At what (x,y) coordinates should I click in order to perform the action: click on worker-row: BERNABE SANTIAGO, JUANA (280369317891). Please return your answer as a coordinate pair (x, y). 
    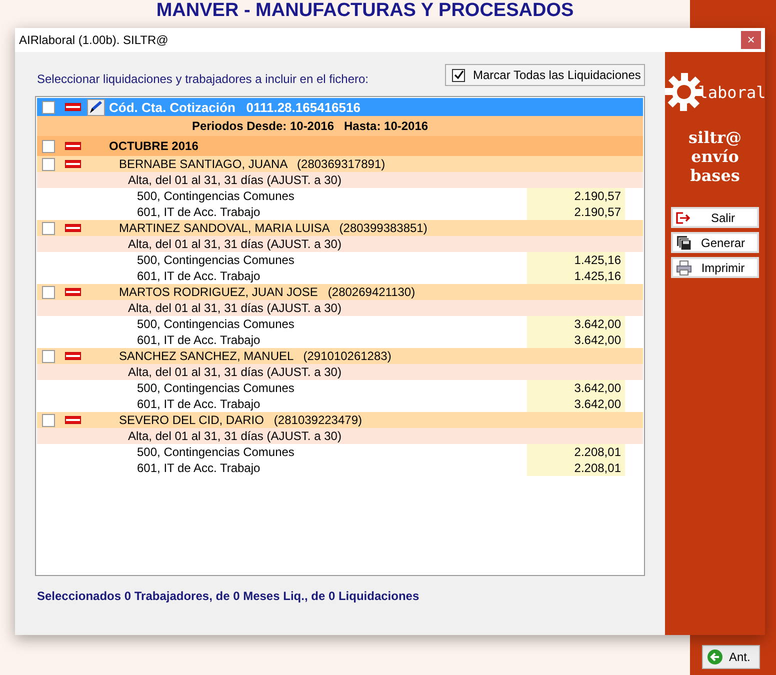
    Looking at the image, I should click on (340, 164).